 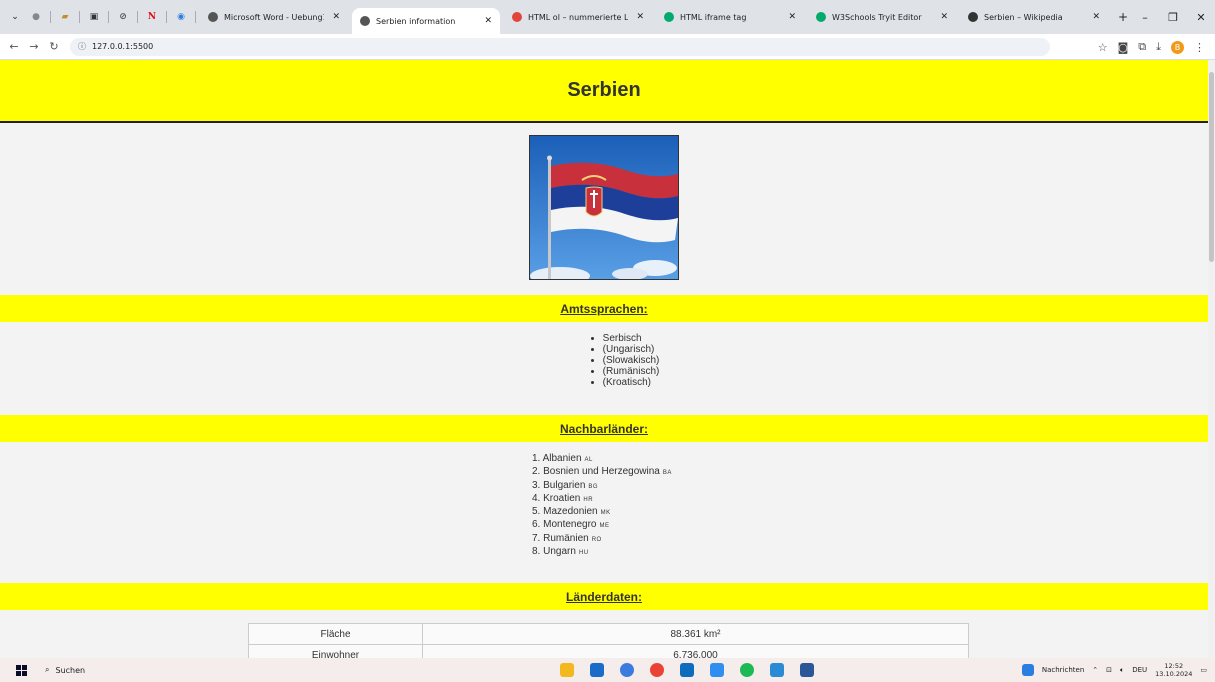 What do you see at coordinates (1158, 47) in the screenshot?
I see `download-icon: ⤓` at bounding box center [1158, 47].